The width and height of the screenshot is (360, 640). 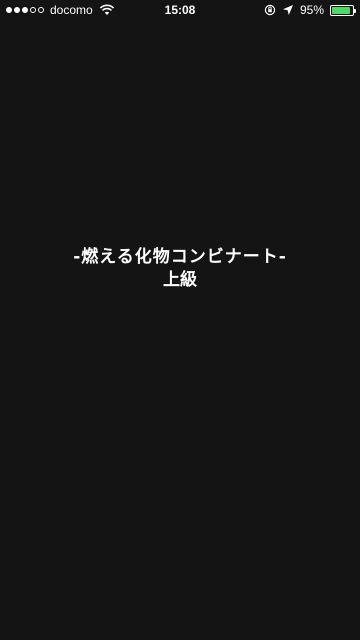 I want to click on battery-percent: 95%, so click(x=311, y=10).